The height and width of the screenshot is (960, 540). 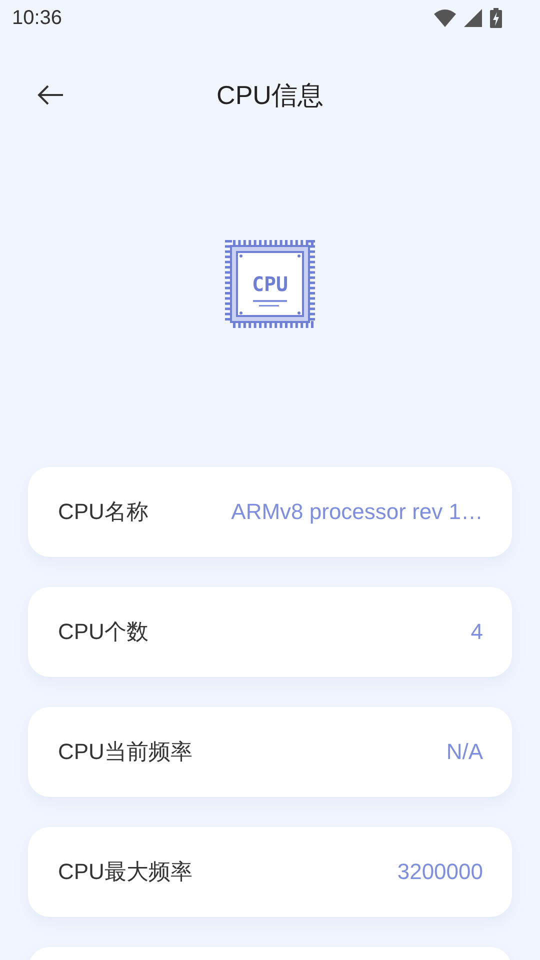 I want to click on info-value: N/A, so click(x=464, y=752).